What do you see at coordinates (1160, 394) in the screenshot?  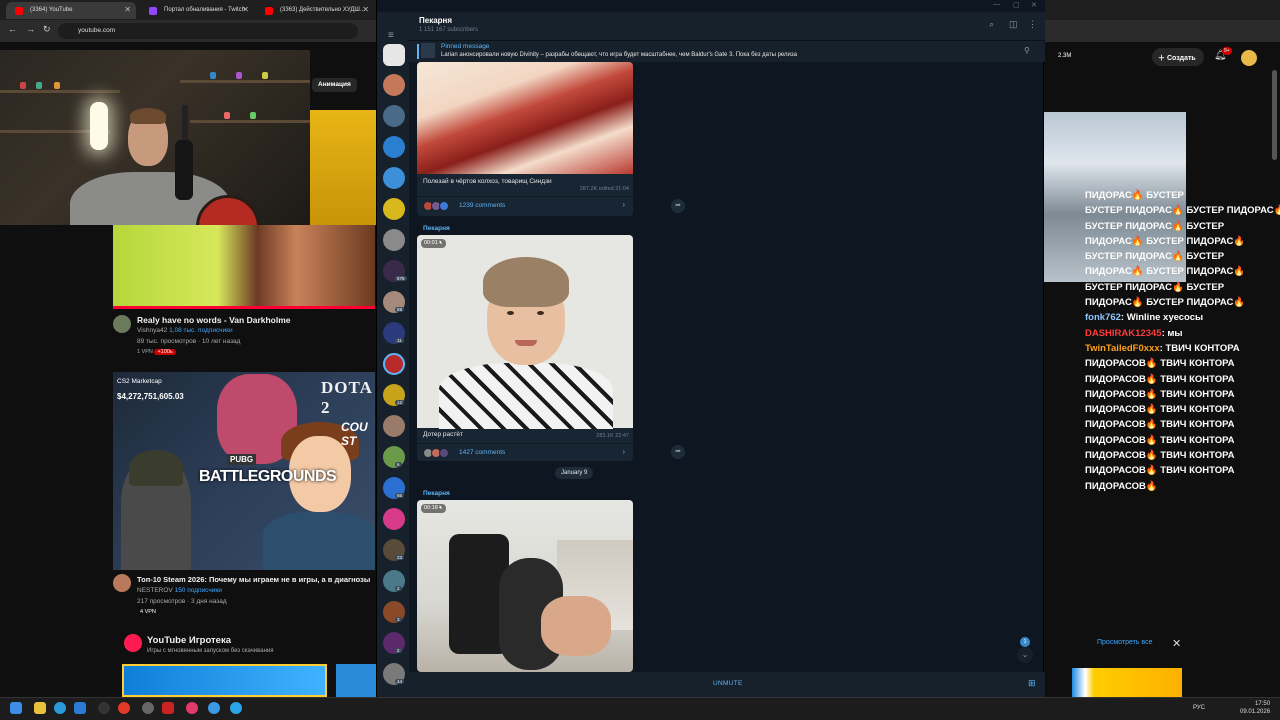 I see `chat-text: ПИДОРАСОВ🔥 ТВИЧ КОНТОРА` at bounding box center [1160, 394].